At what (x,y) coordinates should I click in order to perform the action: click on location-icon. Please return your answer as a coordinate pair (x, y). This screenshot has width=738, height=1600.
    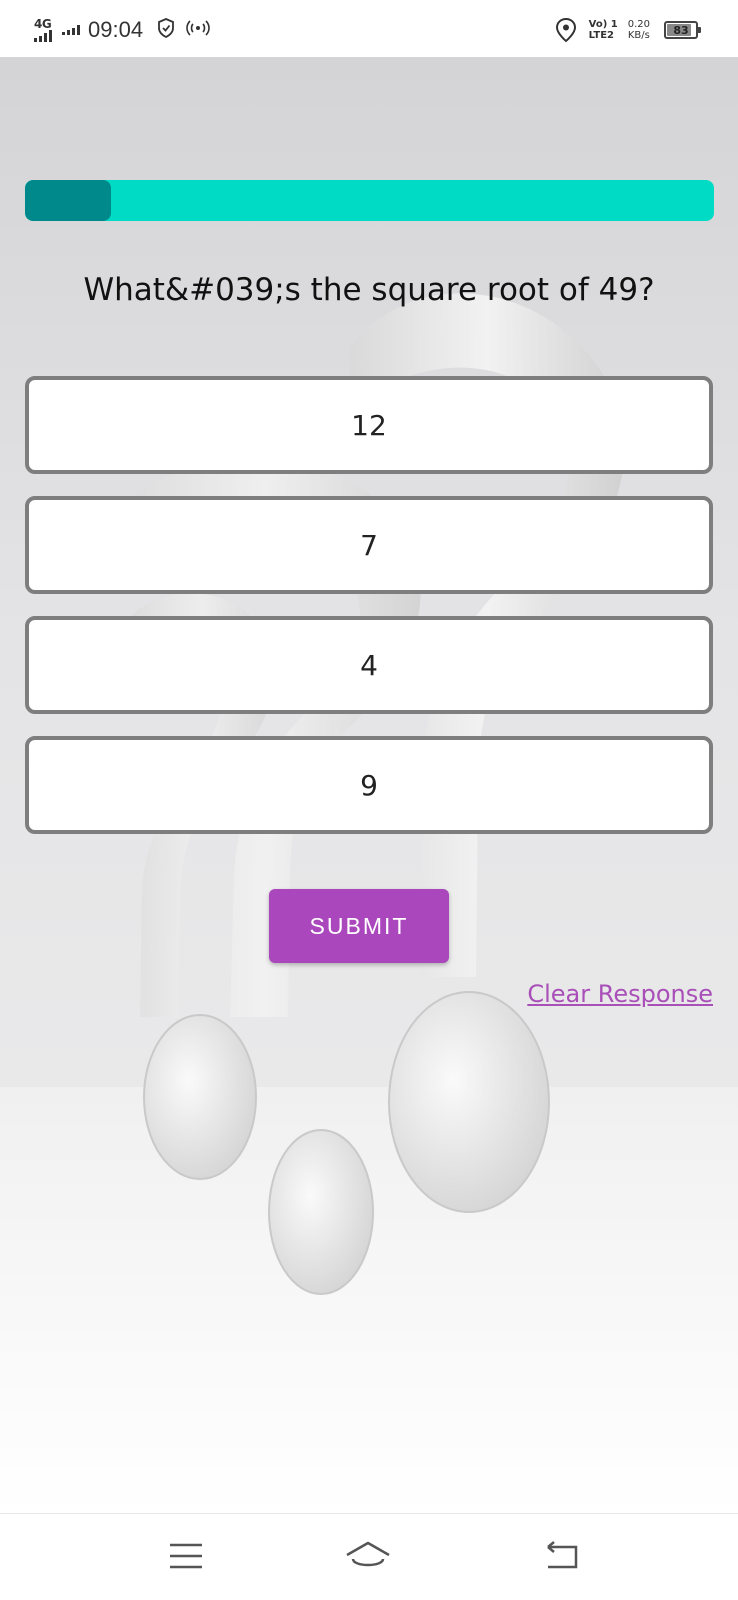
    Looking at the image, I should click on (566, 30).